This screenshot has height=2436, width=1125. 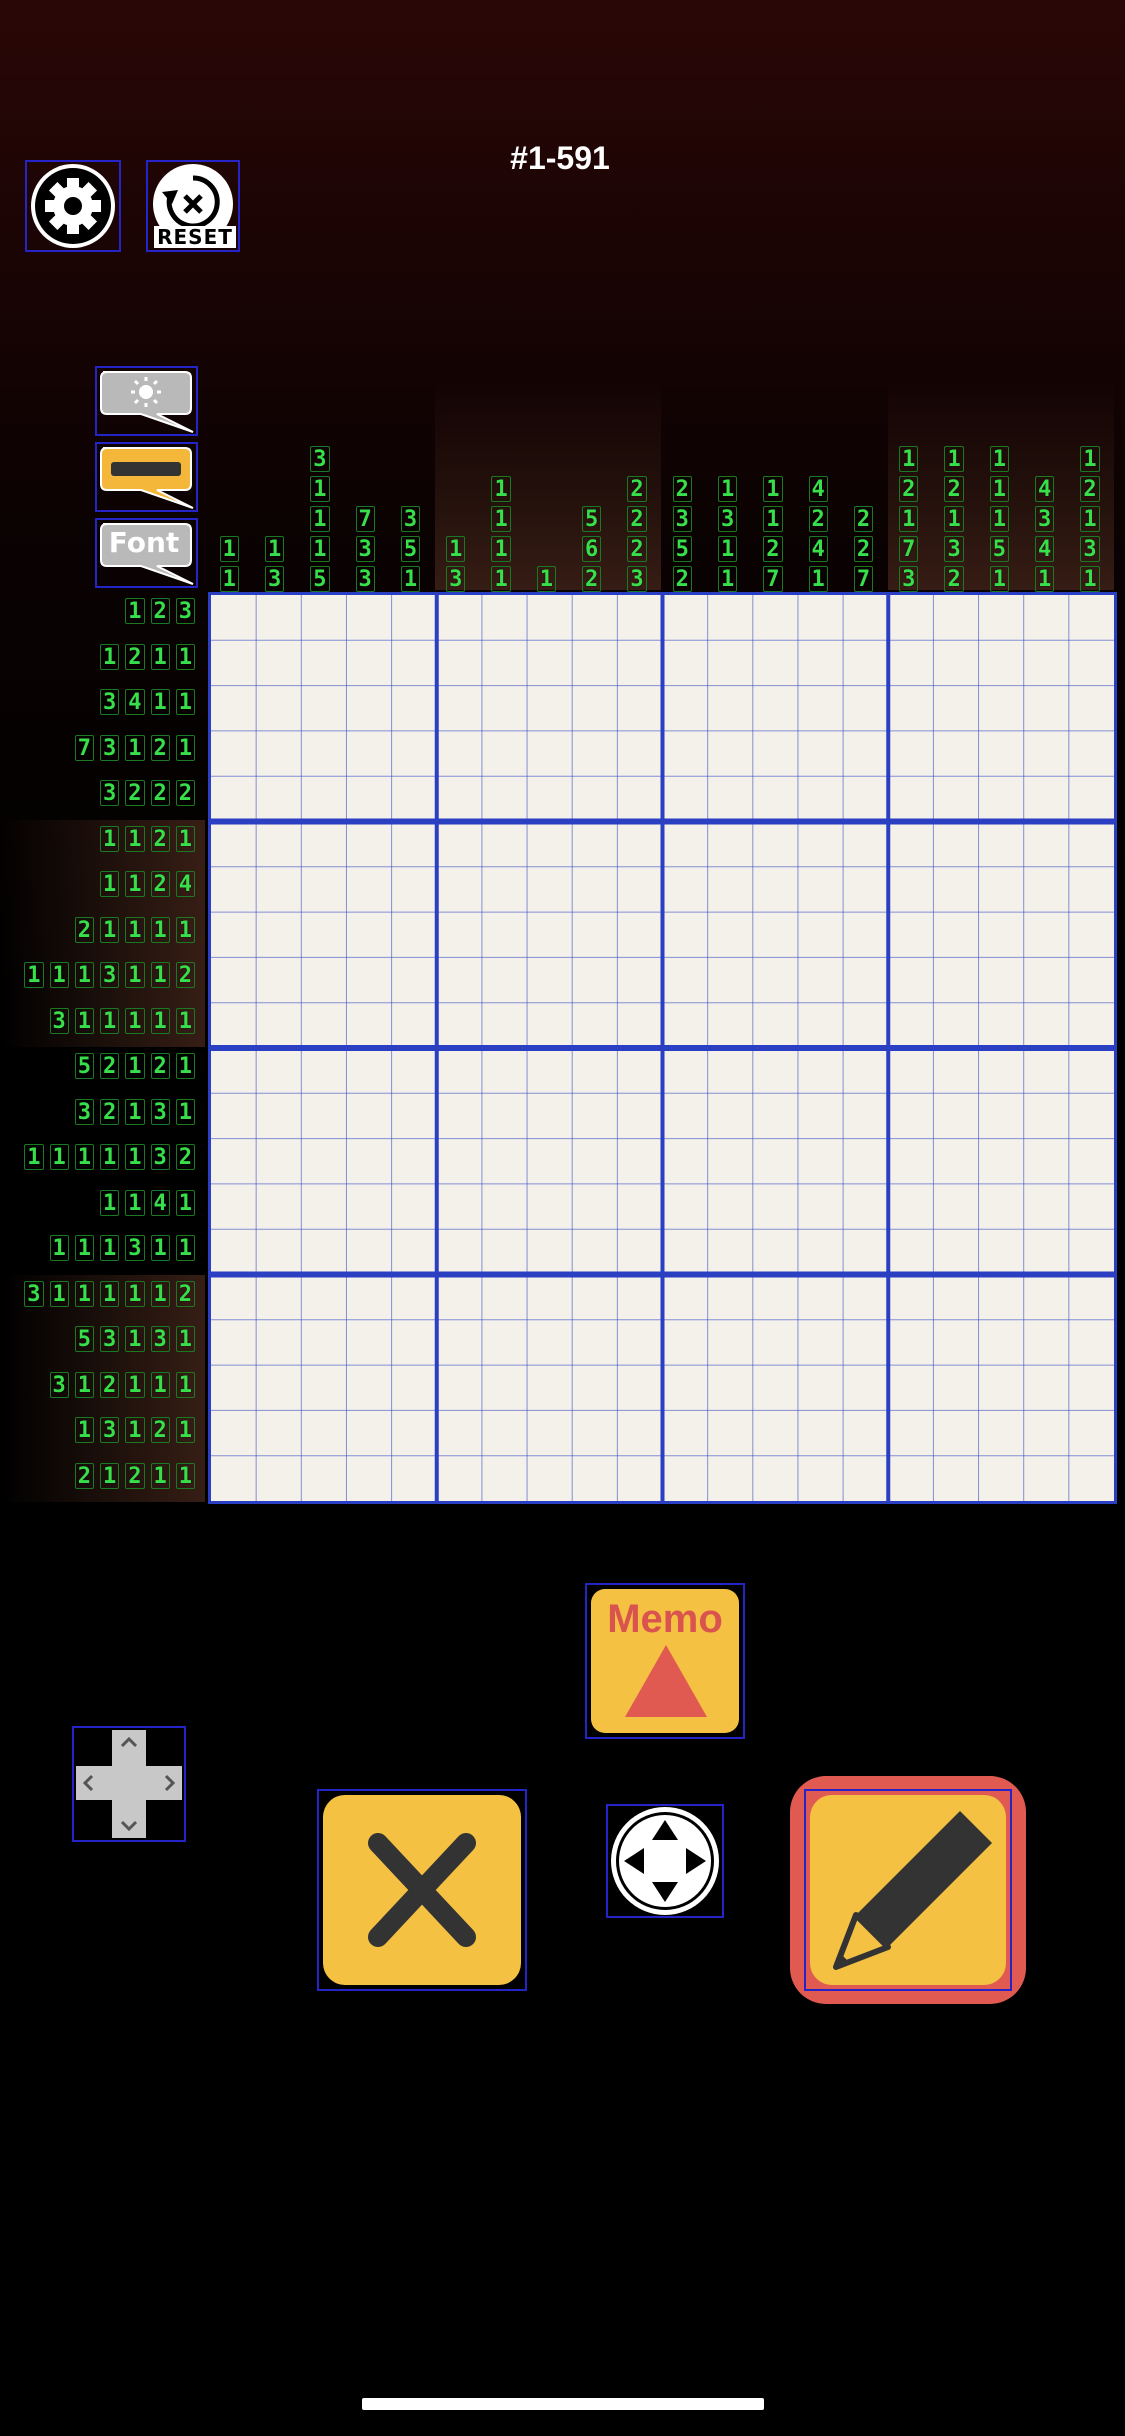 I want to click on memo-button: Memo, so click(x=665, y=1661).